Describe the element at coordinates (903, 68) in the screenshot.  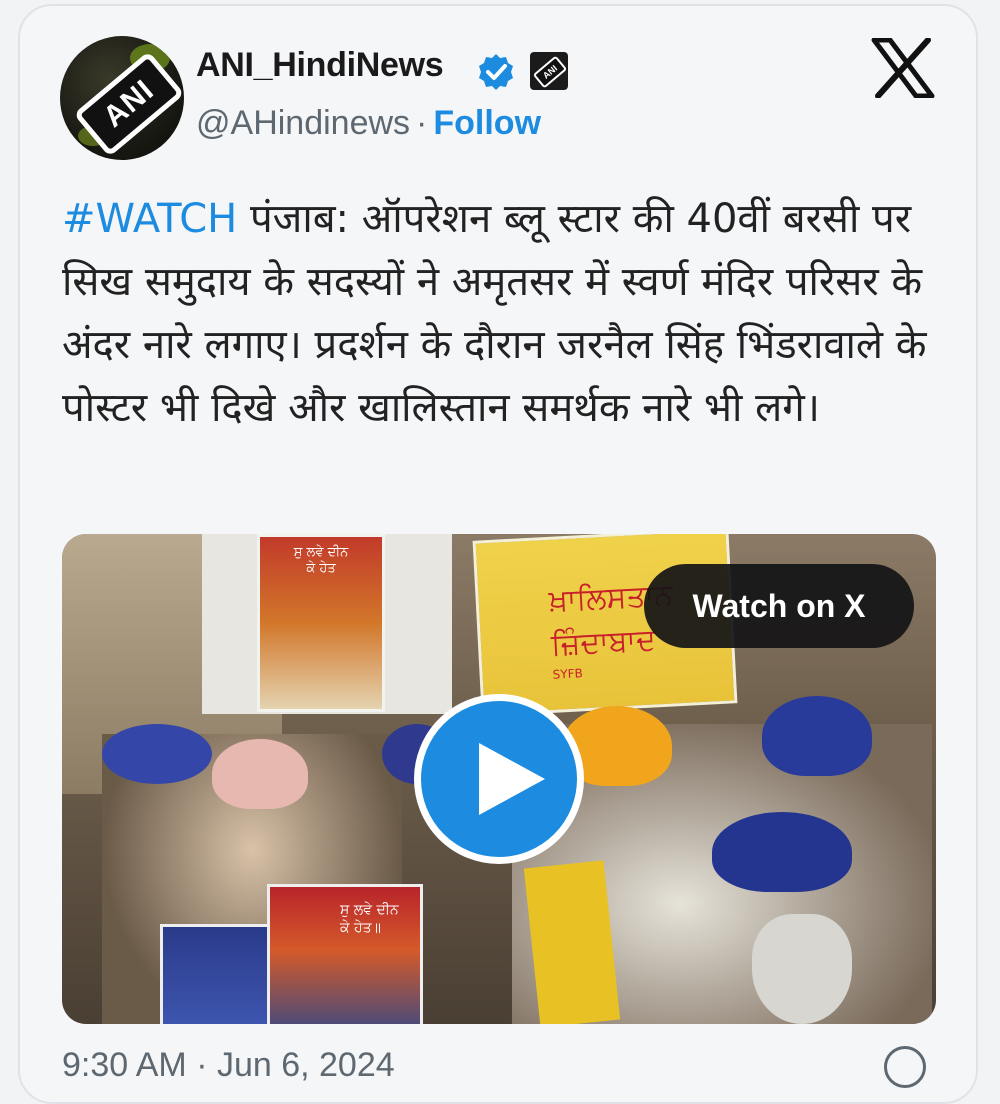
I see `x-logo-icon` at that location.